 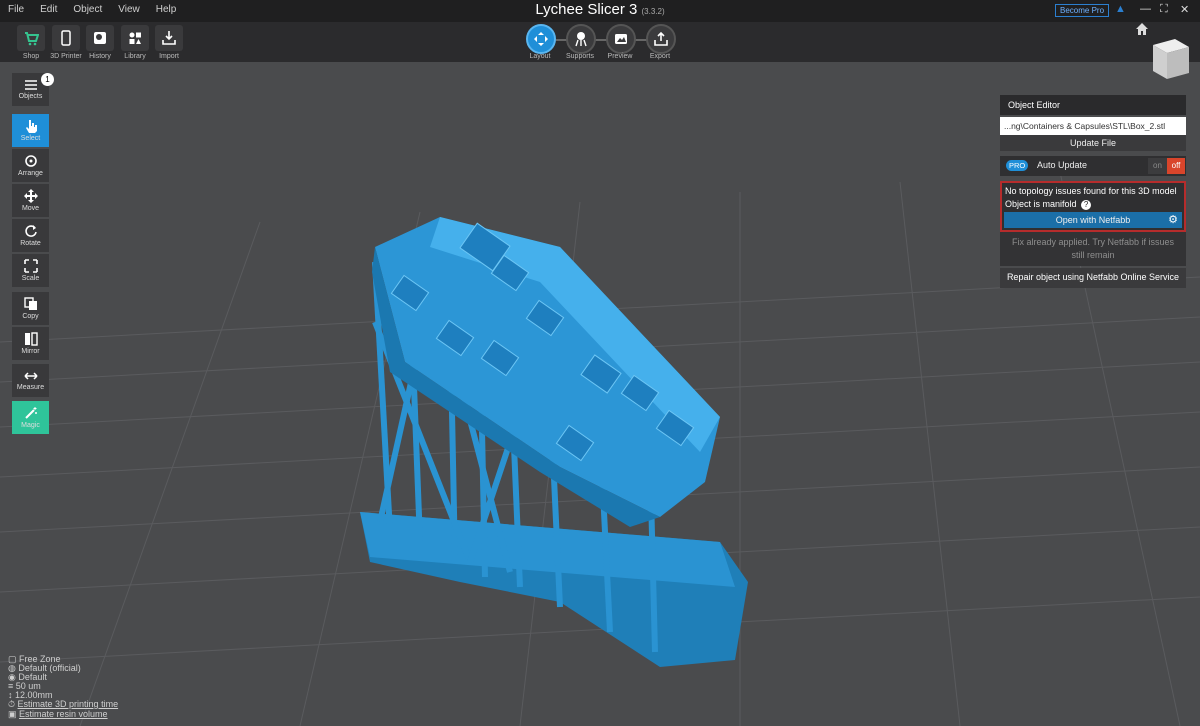 What do you see at coordinates (30, 387) in the screenshot?
I see `measure-label: Measure` at bounding box center [30, 387].